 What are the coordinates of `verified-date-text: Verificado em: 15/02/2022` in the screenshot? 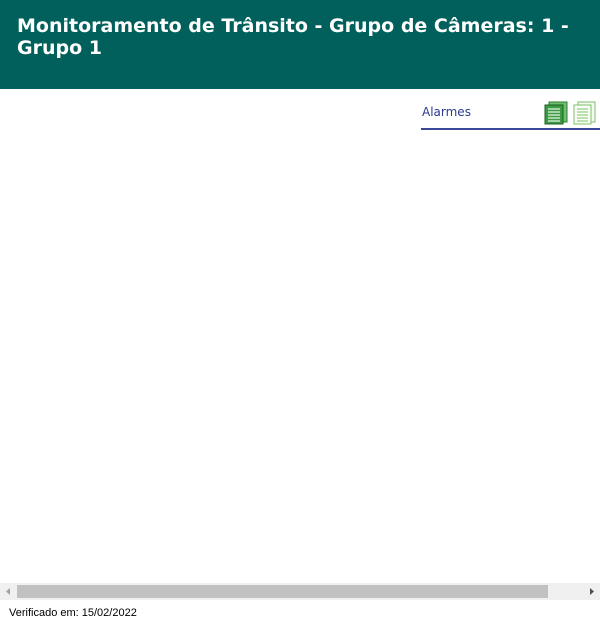 It's located at (73, 613).